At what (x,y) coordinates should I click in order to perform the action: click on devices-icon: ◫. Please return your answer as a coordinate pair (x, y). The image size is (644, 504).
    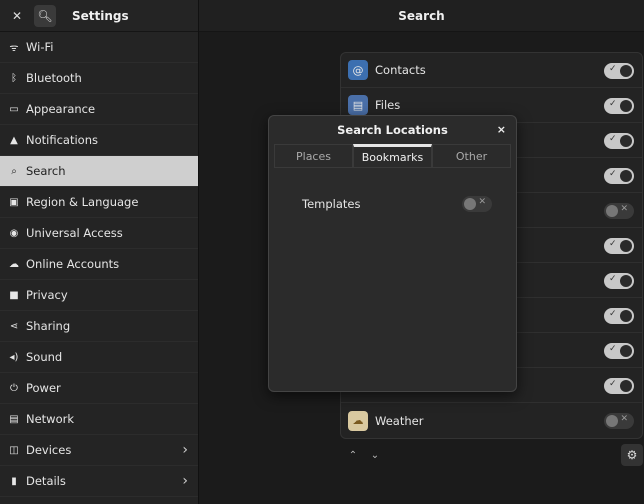
    Looking at the image, I should click on (14, 450).